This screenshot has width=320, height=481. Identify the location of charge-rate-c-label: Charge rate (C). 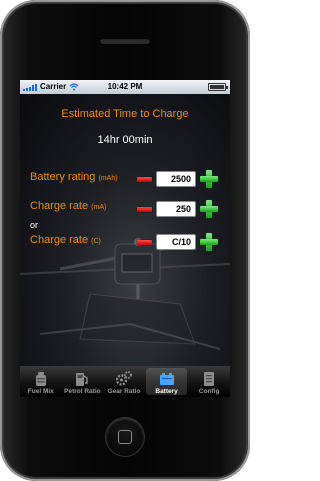
(65, 240).